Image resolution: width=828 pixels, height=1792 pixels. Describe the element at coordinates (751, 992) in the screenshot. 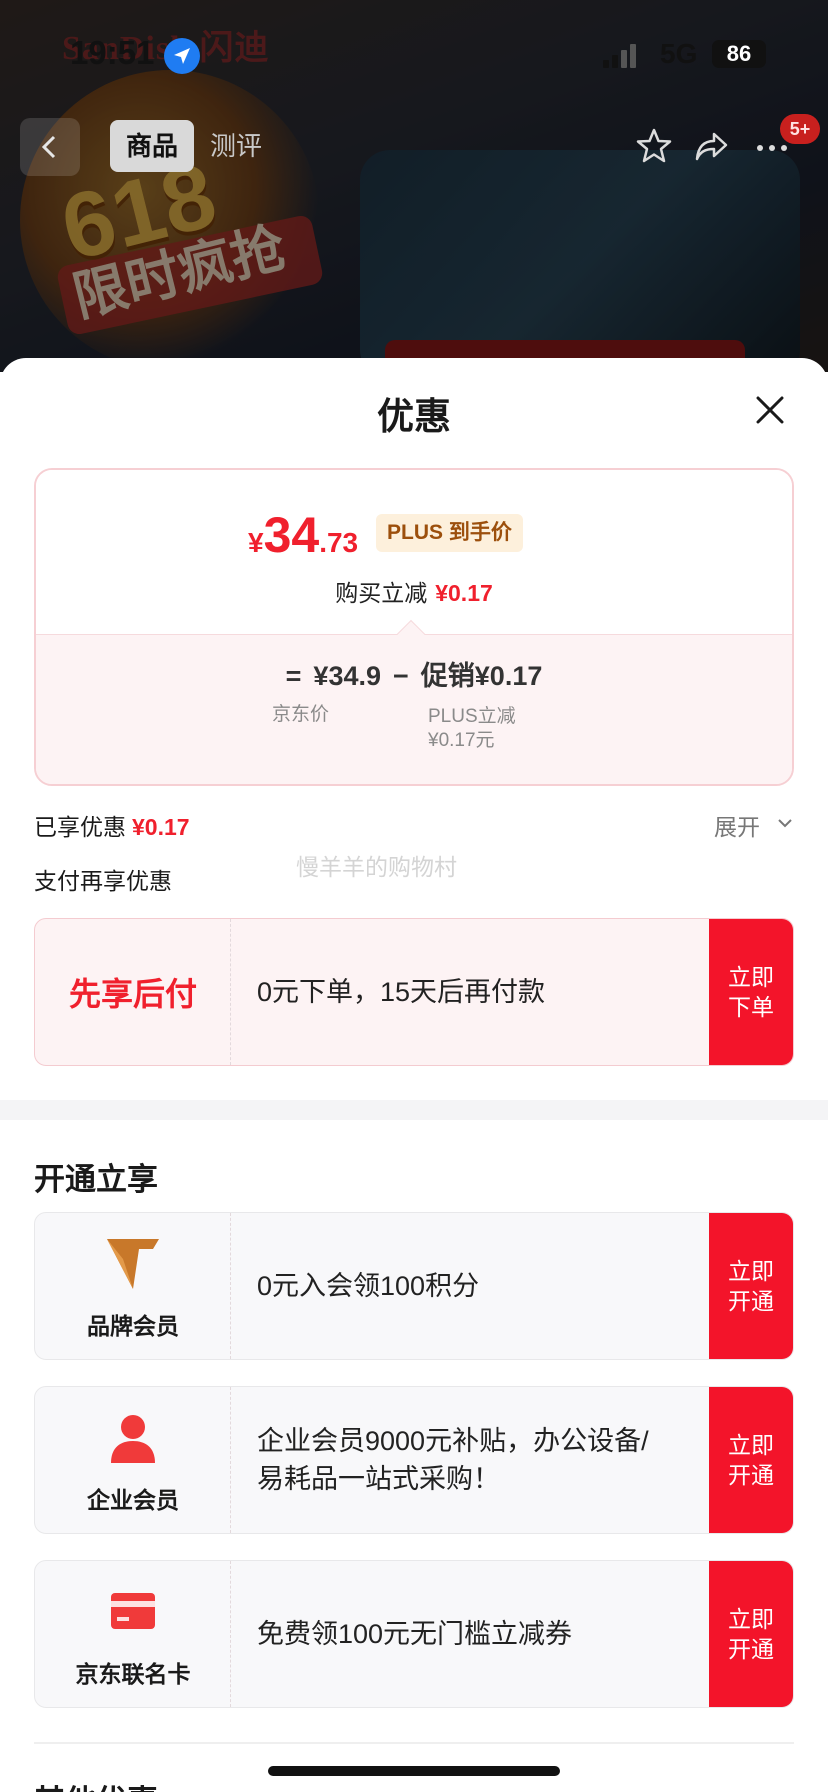

I see `order-now-button: 立即下单` at that location.